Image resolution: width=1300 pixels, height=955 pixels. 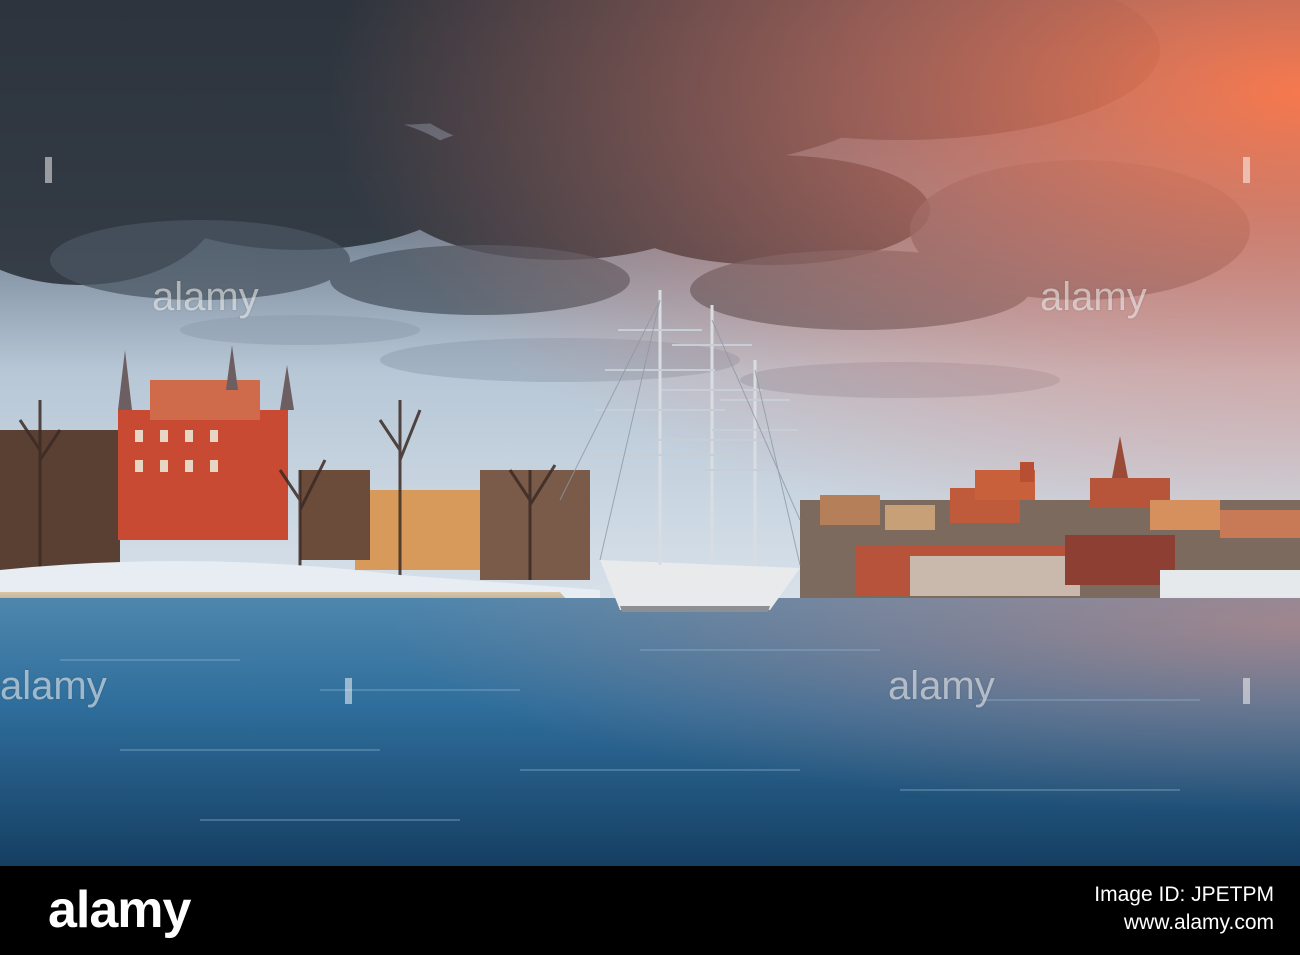 I want to click on footer-url: www.alamy.com, so click(x=1198, y=922).